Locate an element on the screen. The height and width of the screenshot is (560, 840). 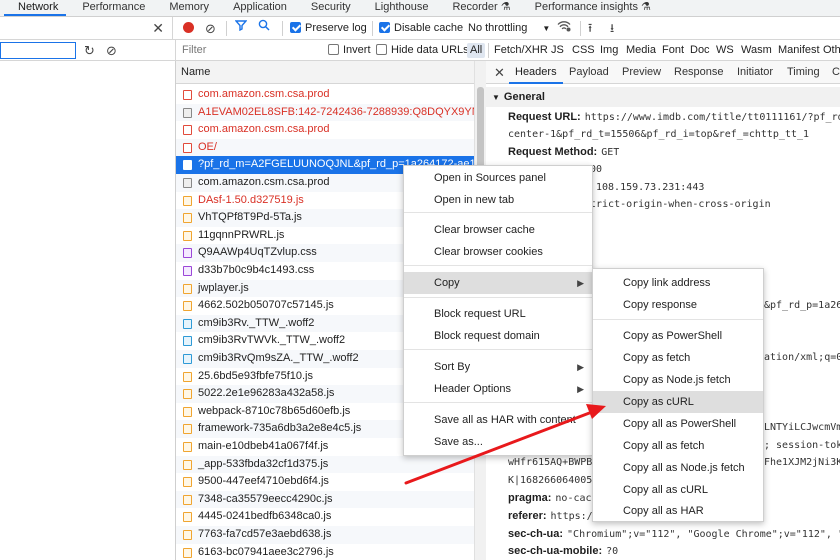
tab-lighthouse: Lighthouse is located at coordinates (402, 8).